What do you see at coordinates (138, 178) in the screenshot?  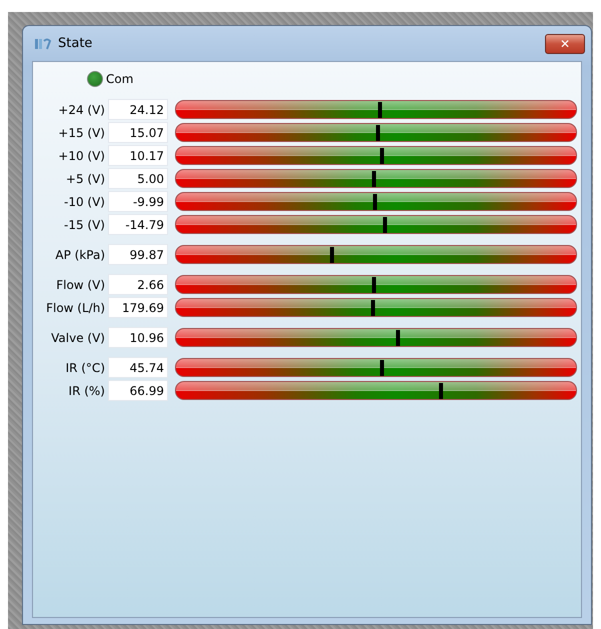 I see `value-field: 5.00` at bounding box center [138, 178].